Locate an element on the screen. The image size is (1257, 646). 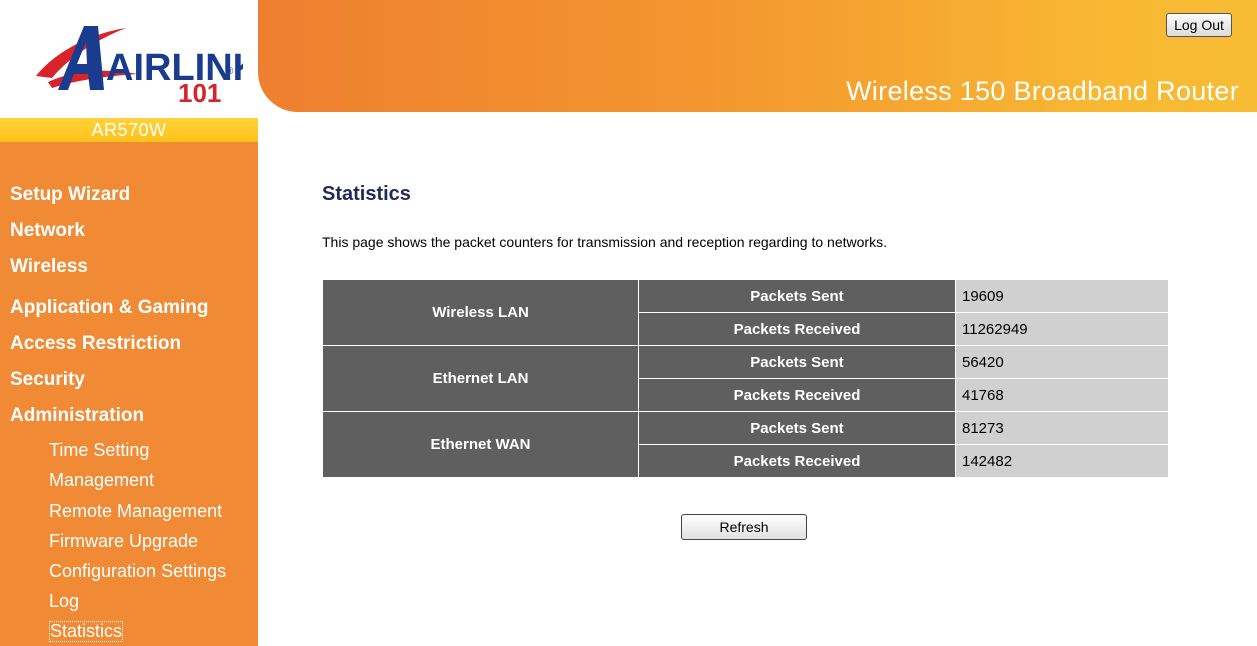
subnav-time-setting: Time Setting is located at coordinates (99, 450).